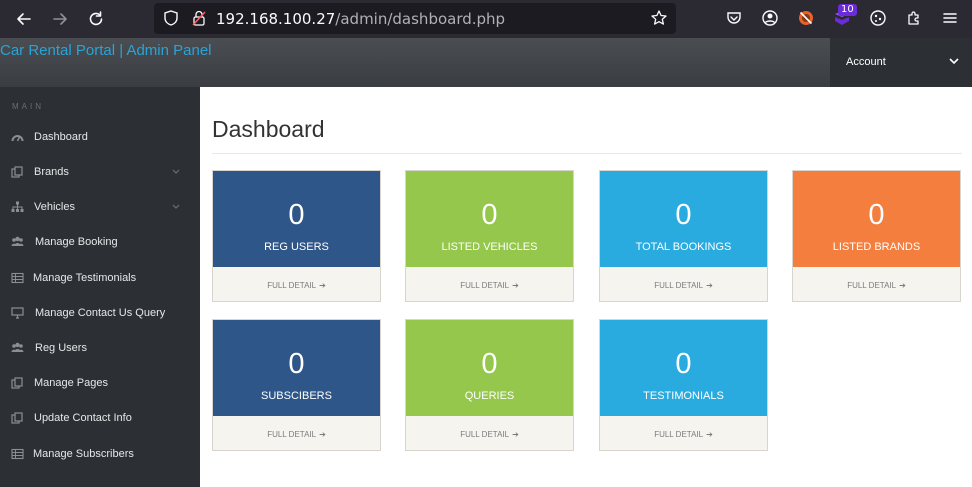 The image size is (972, 487). Describe the element at coordinates (76, 242) in the screenshot. I see `sidebar-item-label: Manage Booking` at that location.